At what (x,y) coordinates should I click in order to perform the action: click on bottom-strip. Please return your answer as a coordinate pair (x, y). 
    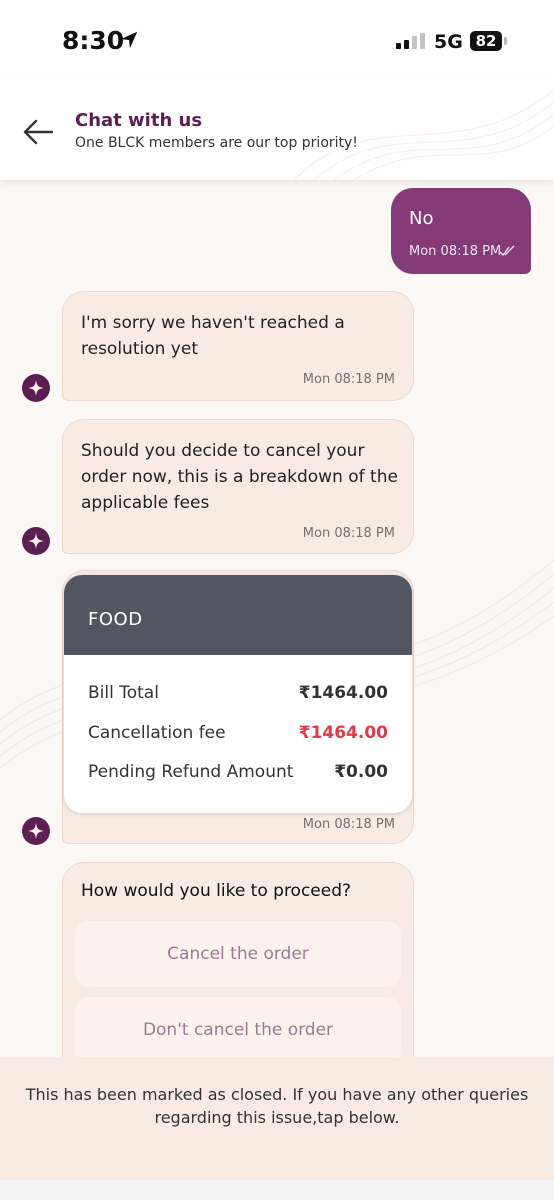
    Looking at the image, I should click on (277, 1190).